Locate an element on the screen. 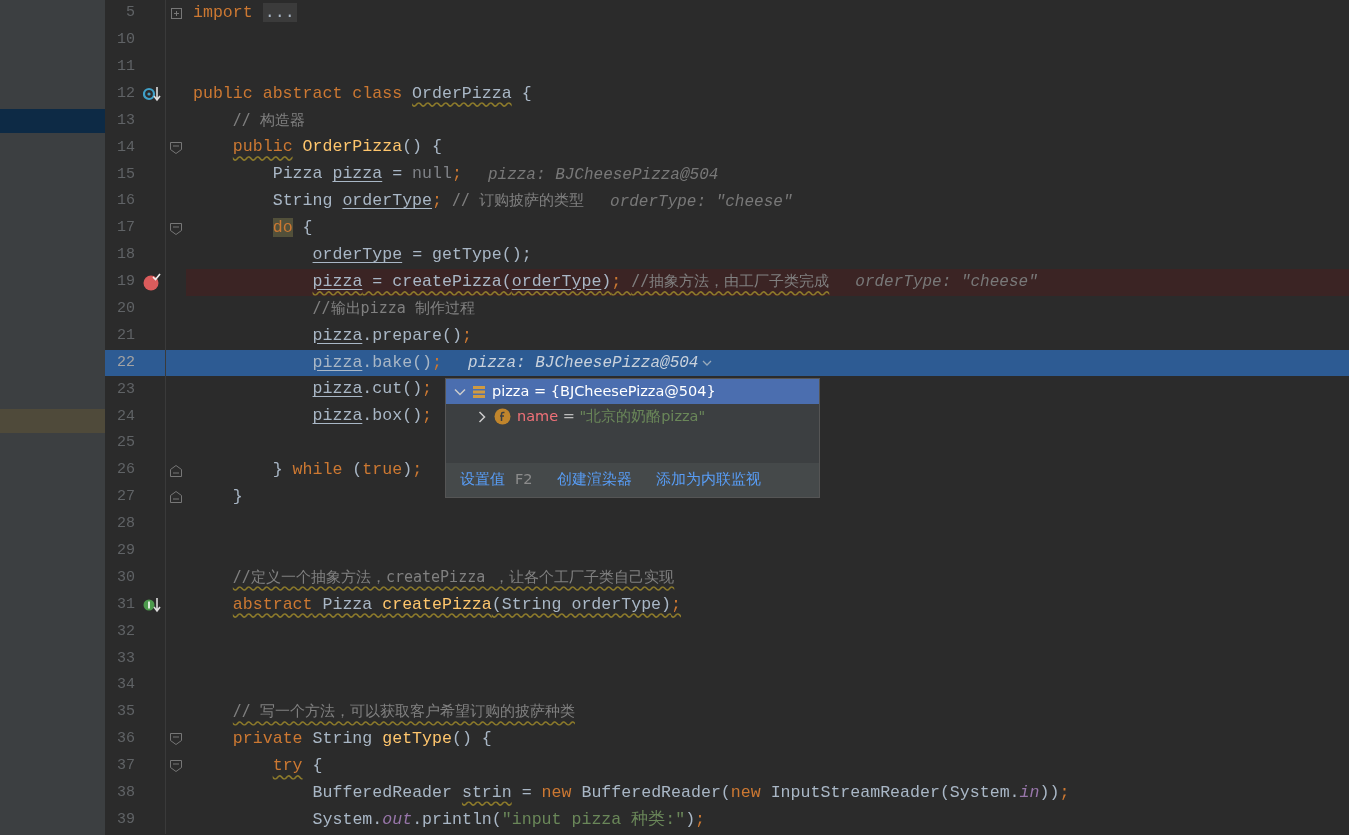 Image resolution: width=1349 pixels, height=835 pixels. line-number: 12 is located at coordinates (125, 93).